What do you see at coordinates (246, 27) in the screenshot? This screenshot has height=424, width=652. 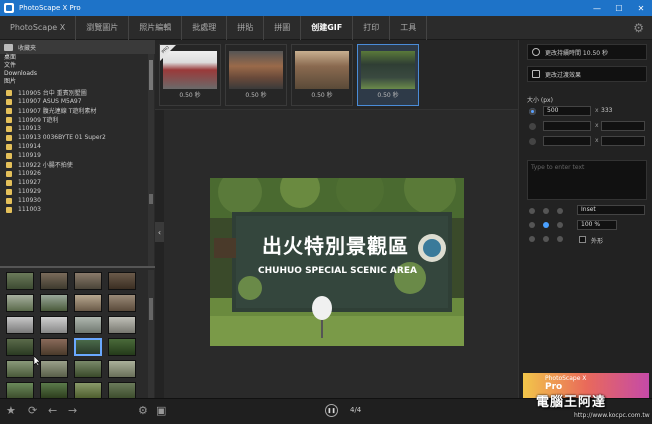 I see `menu-collage: 拼貼` at bounding box center [246, 27].